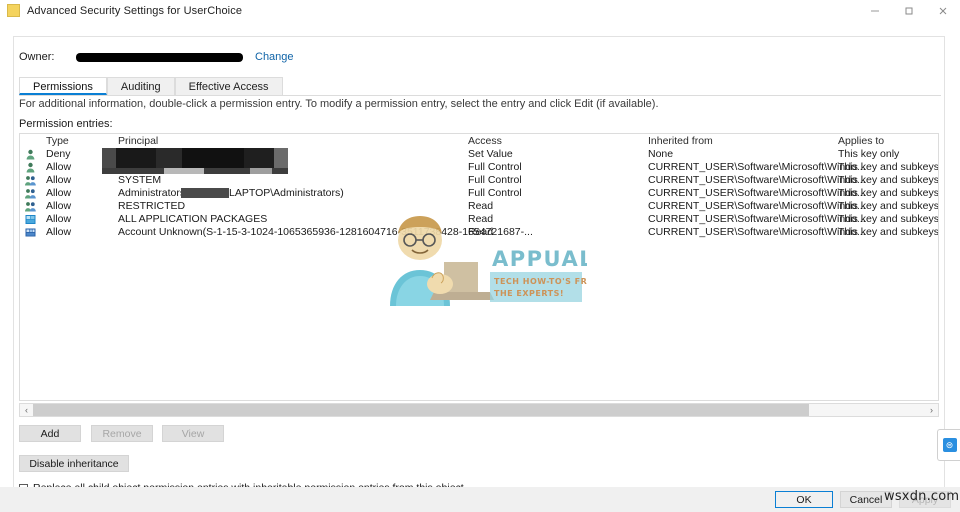 The width and height of the screenshot is (960, 512). What do you see at coordinates (63, 86) in the screenshot?
I see `tab-permissions: Permissions` at bounding box center [63, 86].